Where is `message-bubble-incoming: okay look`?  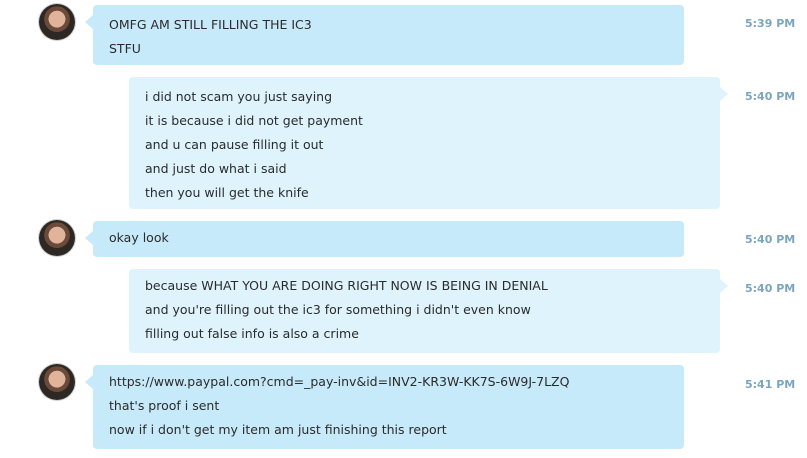 message-bubble-incoming: okay look is located at coordinates (384, 239).